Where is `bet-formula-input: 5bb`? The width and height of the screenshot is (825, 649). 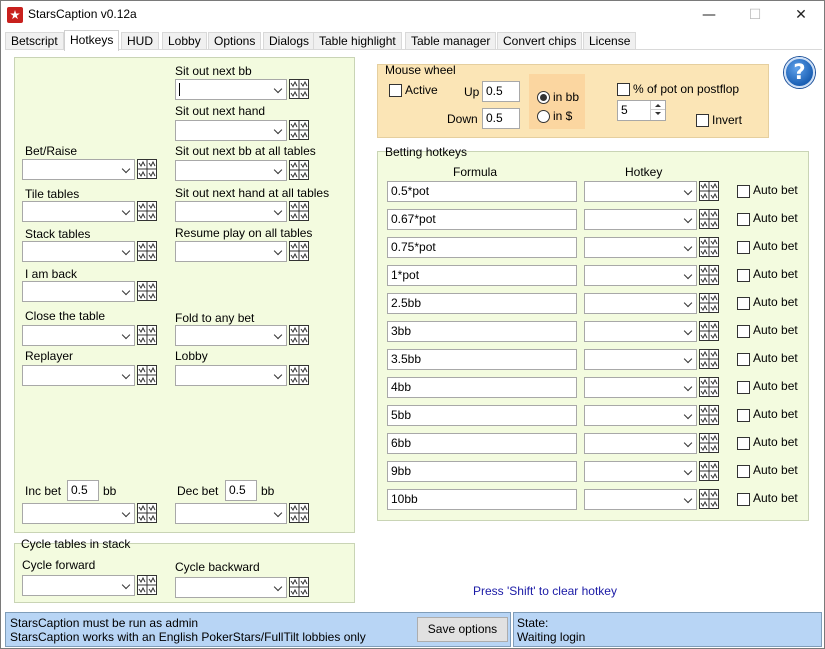
bet-formula-input: 5bb is located at coordinates (482, 415).